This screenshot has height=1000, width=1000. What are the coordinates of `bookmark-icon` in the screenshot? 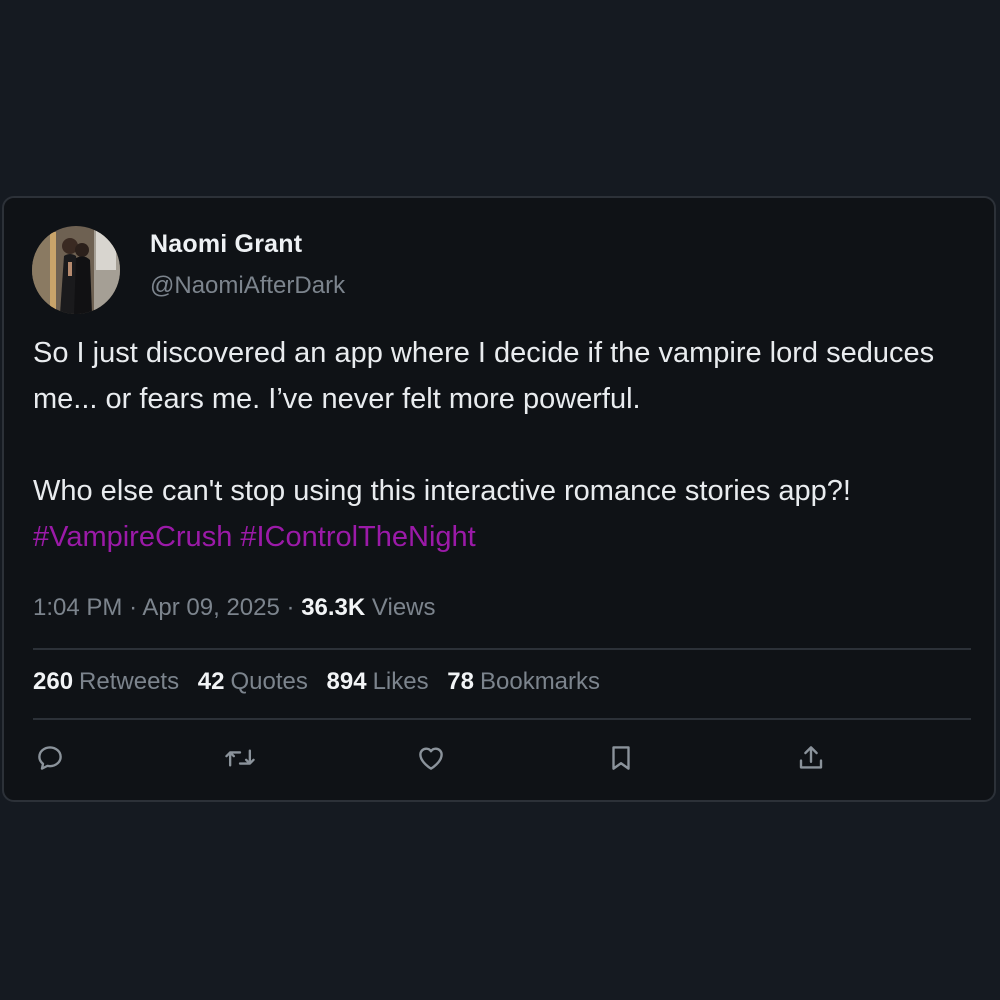 It's located at (621, 758).